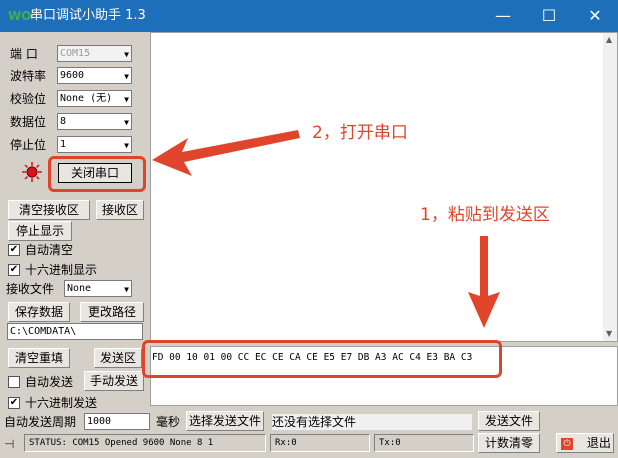 Image resolution: width=618 pixels, height=458 pixels. I want to click on arrow-to-send-area-icon, so click(484, 282).